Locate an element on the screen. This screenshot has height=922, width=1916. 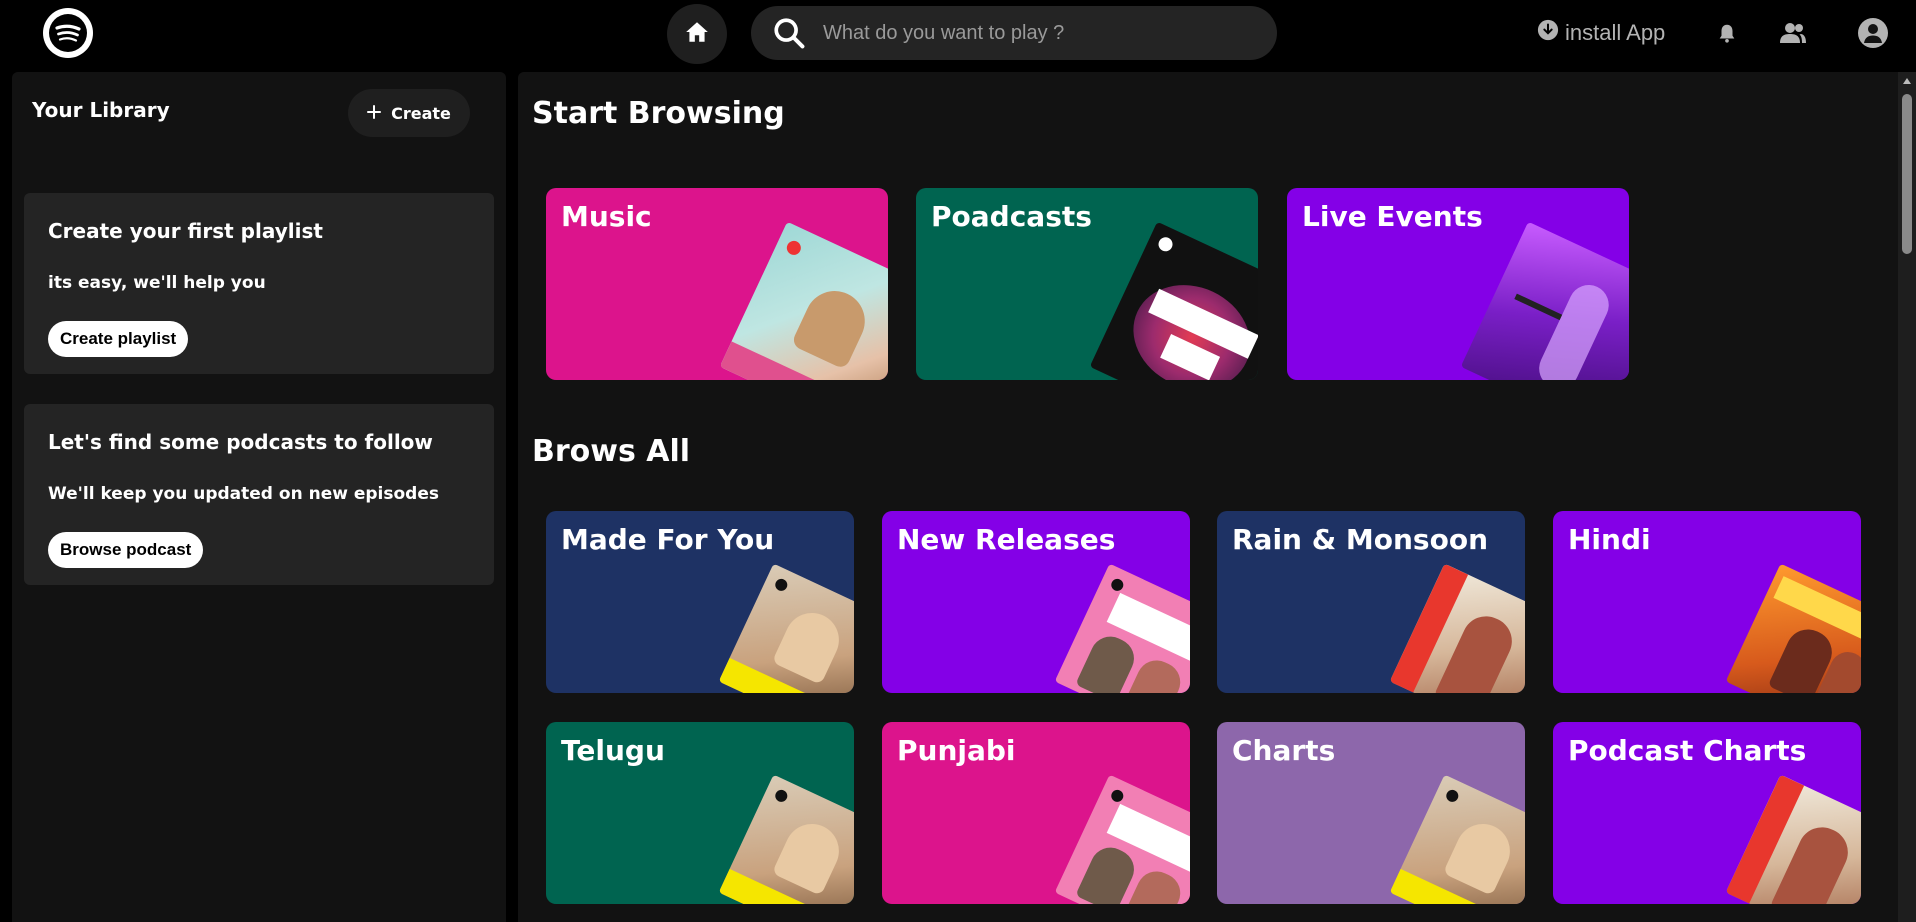
library-title: Your Library is located at coordinates (101, 110).